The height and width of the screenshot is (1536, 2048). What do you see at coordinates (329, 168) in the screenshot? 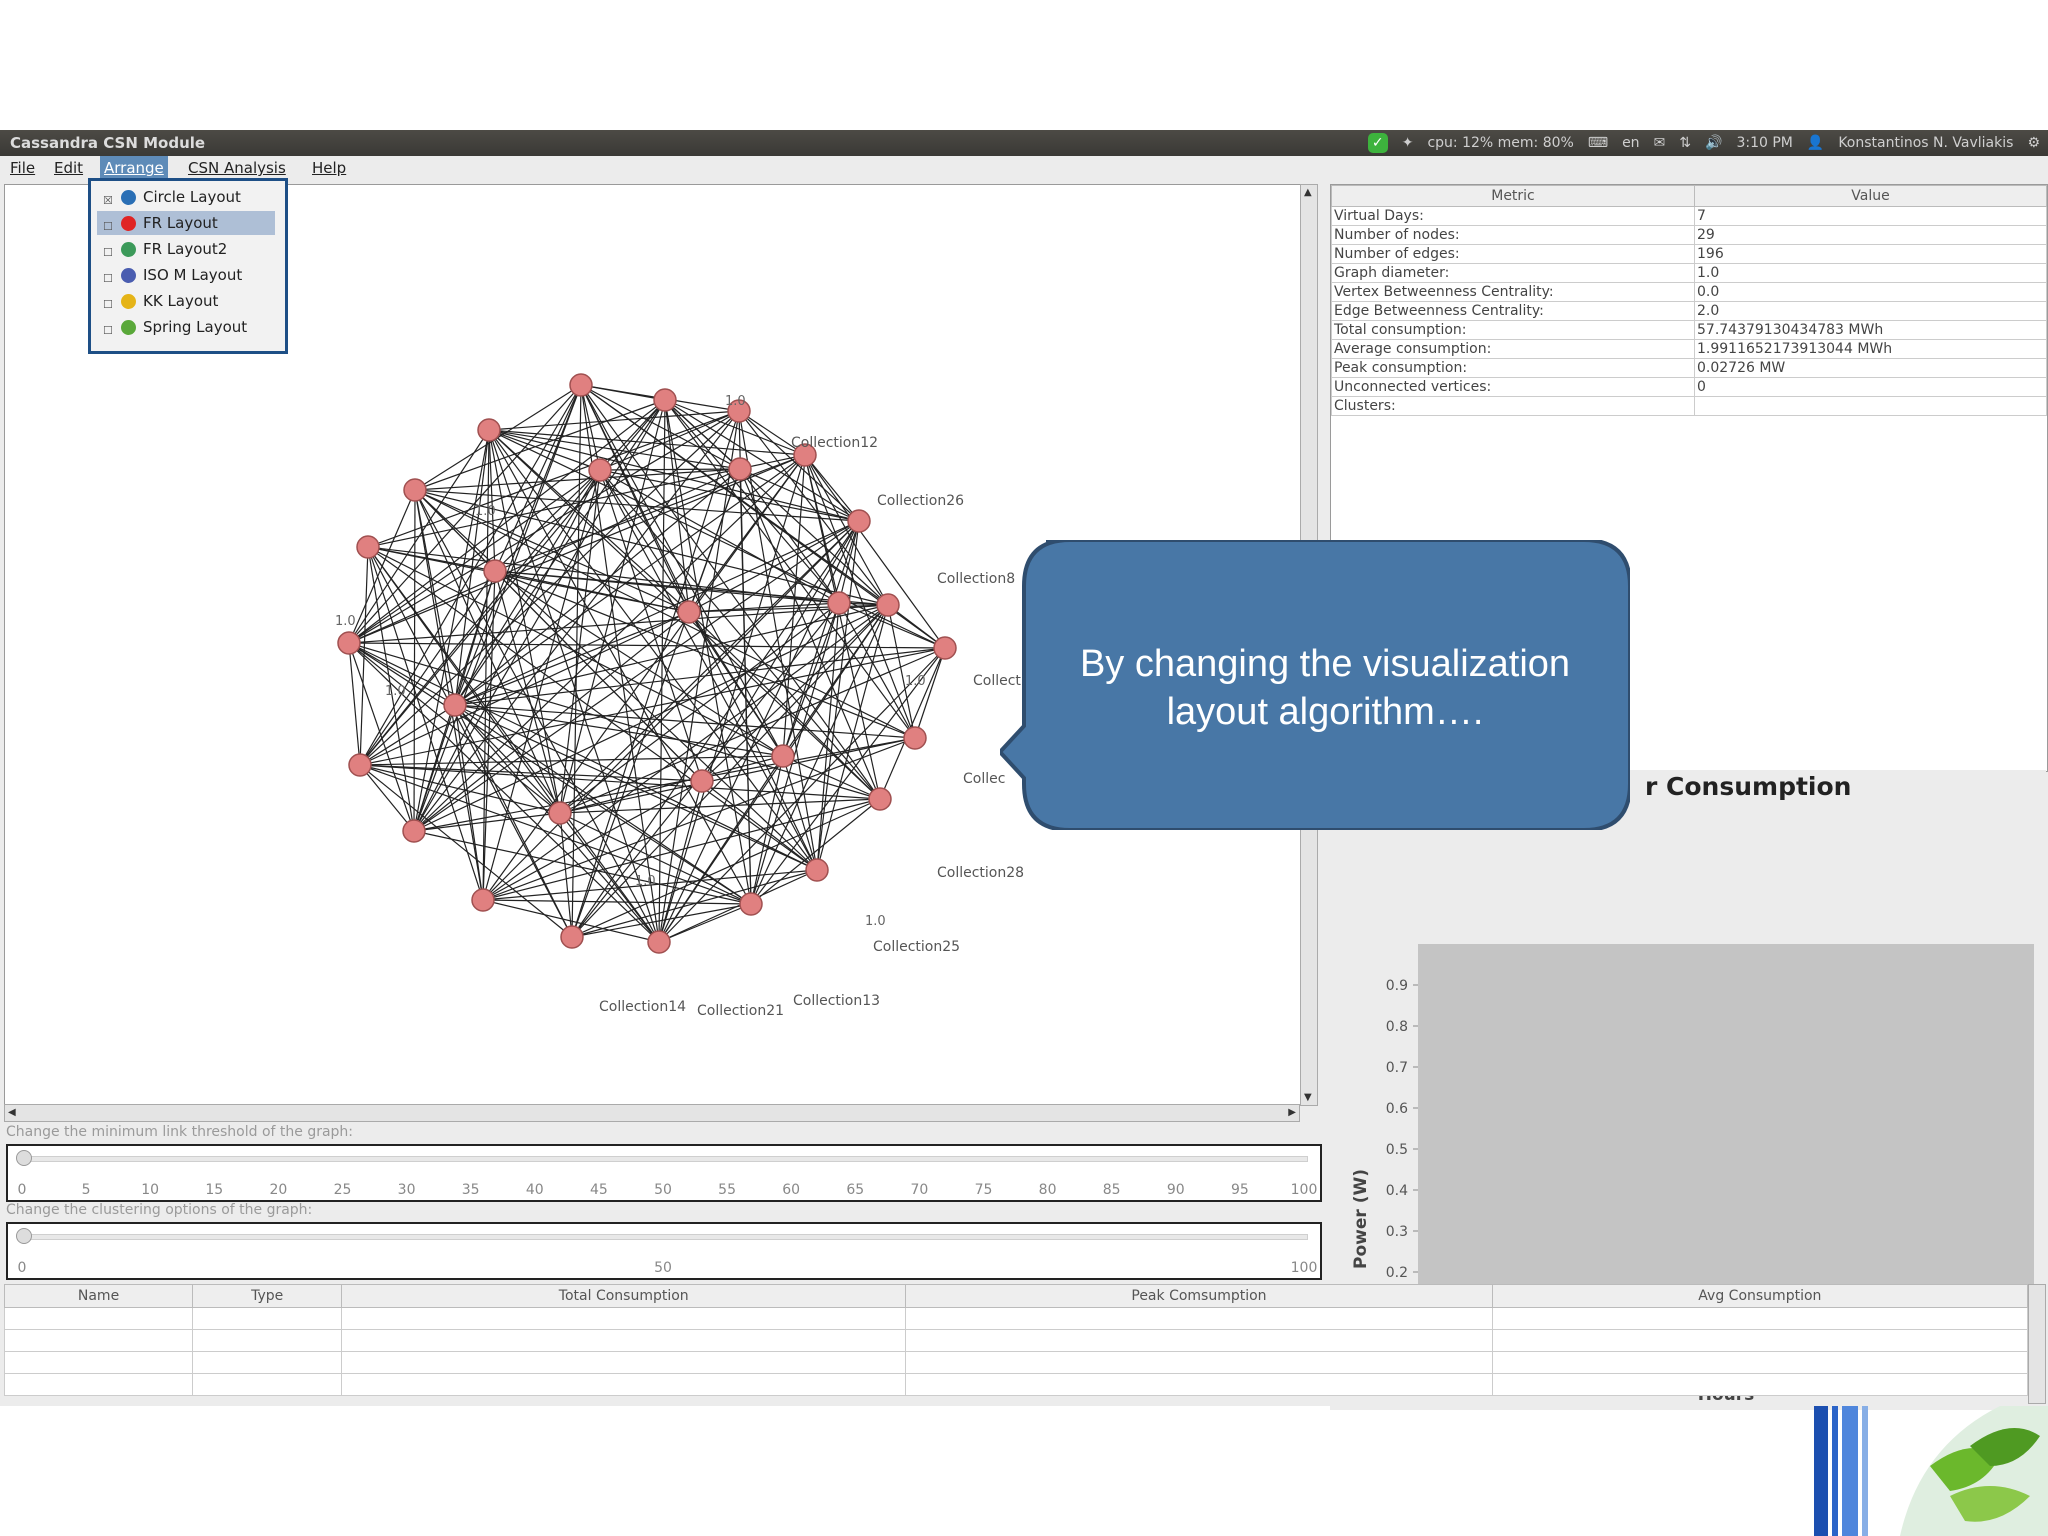
I see `menu-help: Help` at bounding box center [329, 168].